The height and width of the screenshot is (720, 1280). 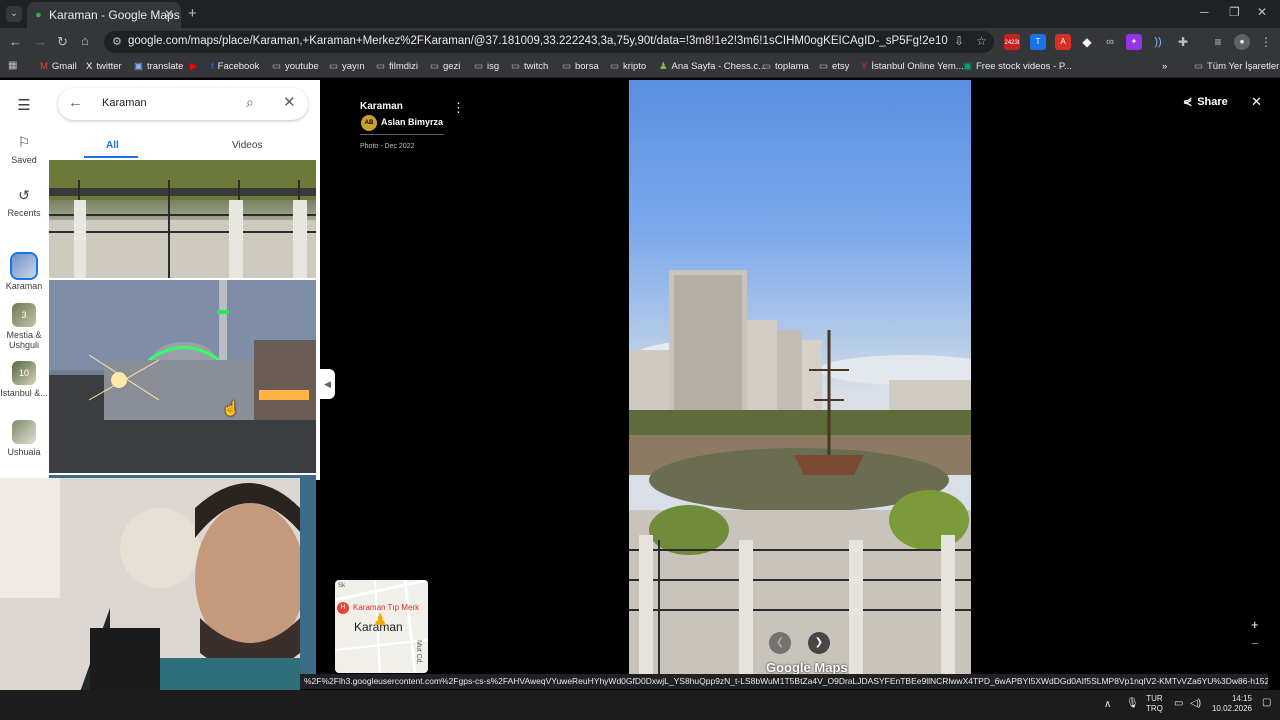 What do you see at coordinates (445, 66) in the screenshot?
I see `bookmark-gezi: ▭ gezi` at bounding box center [445, 66].